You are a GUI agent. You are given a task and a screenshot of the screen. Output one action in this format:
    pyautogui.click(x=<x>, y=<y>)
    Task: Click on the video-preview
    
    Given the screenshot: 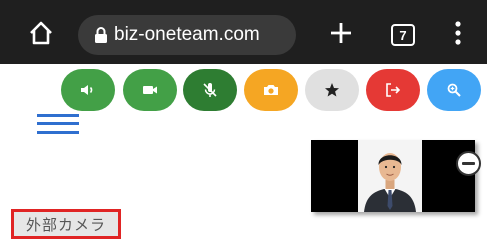 What is the action you would take?
    pyautogui.click(x=393, y=176)
    